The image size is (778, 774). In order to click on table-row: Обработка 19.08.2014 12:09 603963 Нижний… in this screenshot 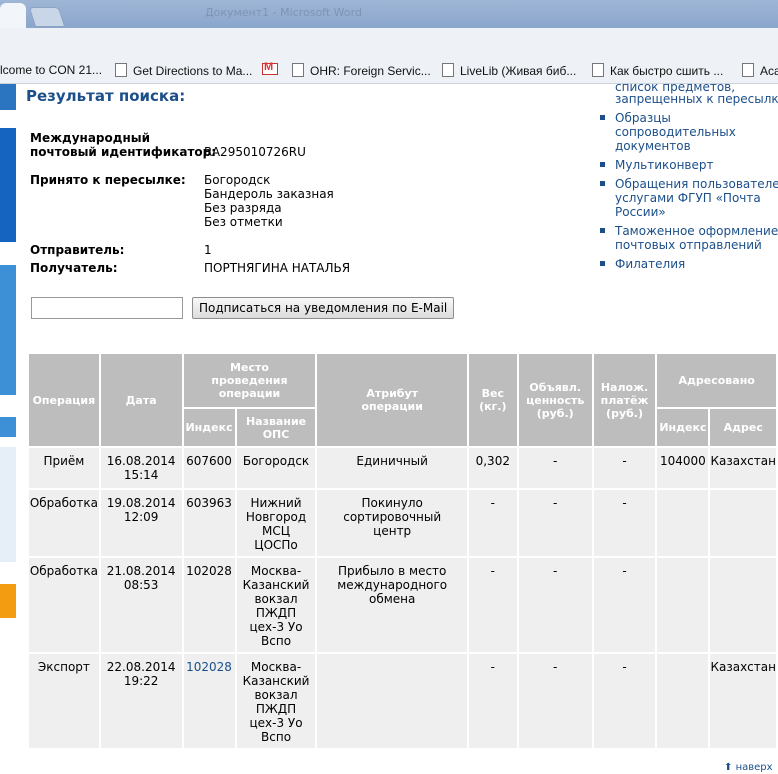, I will do `click(402, 523)`.